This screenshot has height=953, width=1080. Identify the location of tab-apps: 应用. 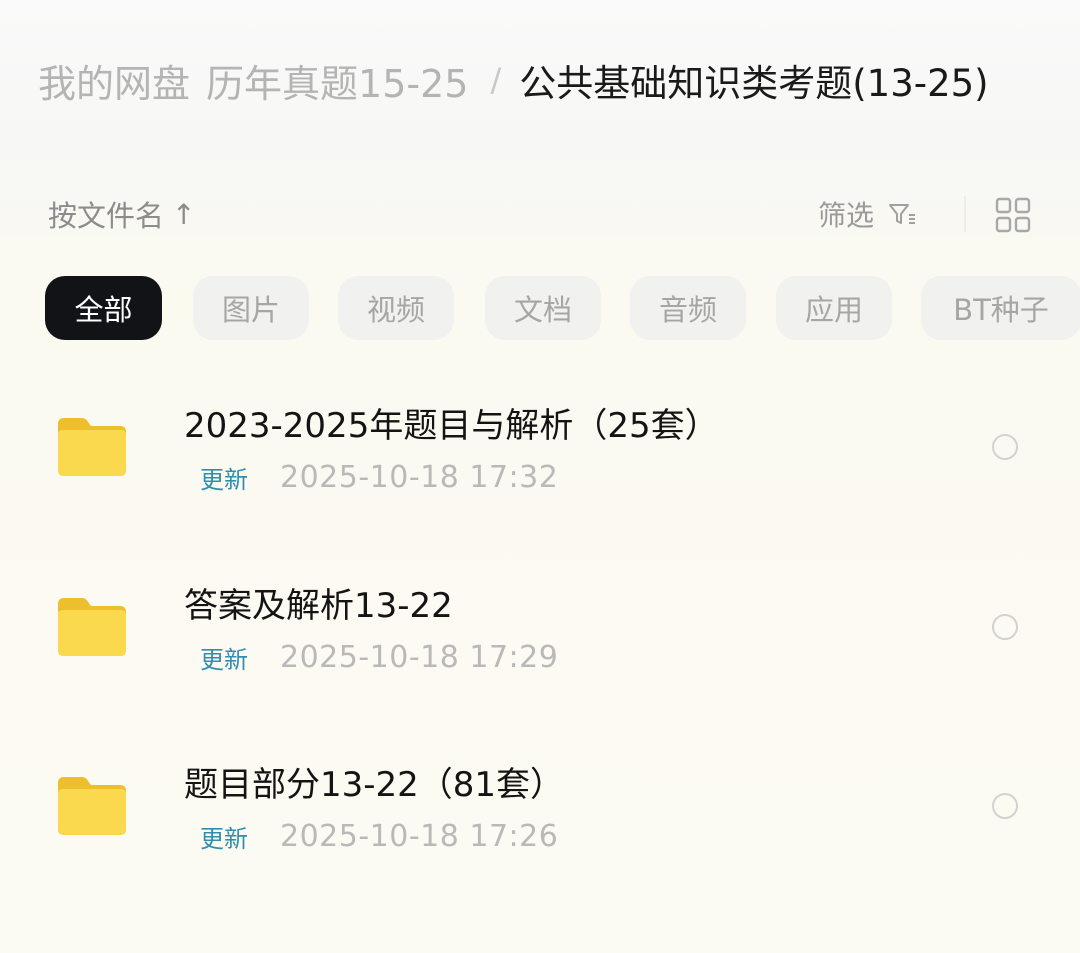
(834, 308).